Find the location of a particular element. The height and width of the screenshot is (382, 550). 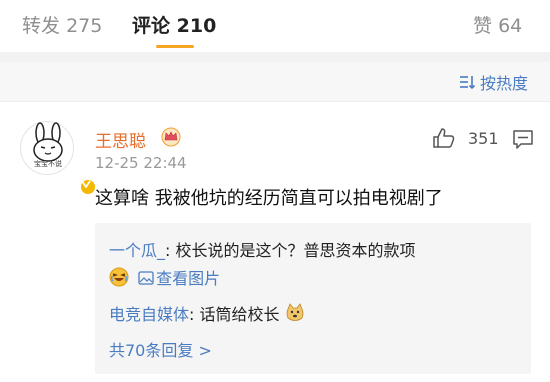

like-count: 351 is located at coordinates (483, 138).